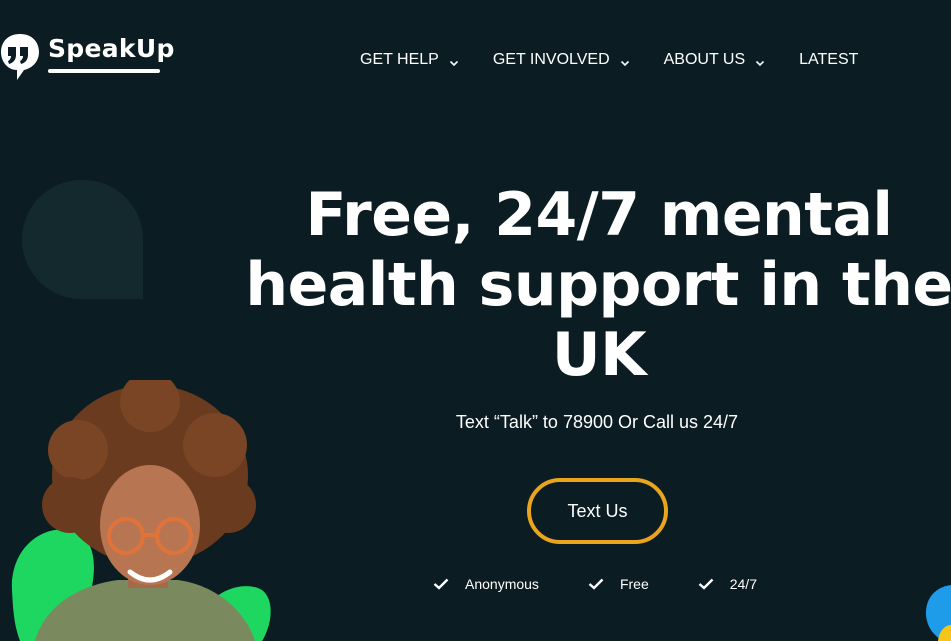  I want to click on feature-label: Anonymous, so click(502, 584).